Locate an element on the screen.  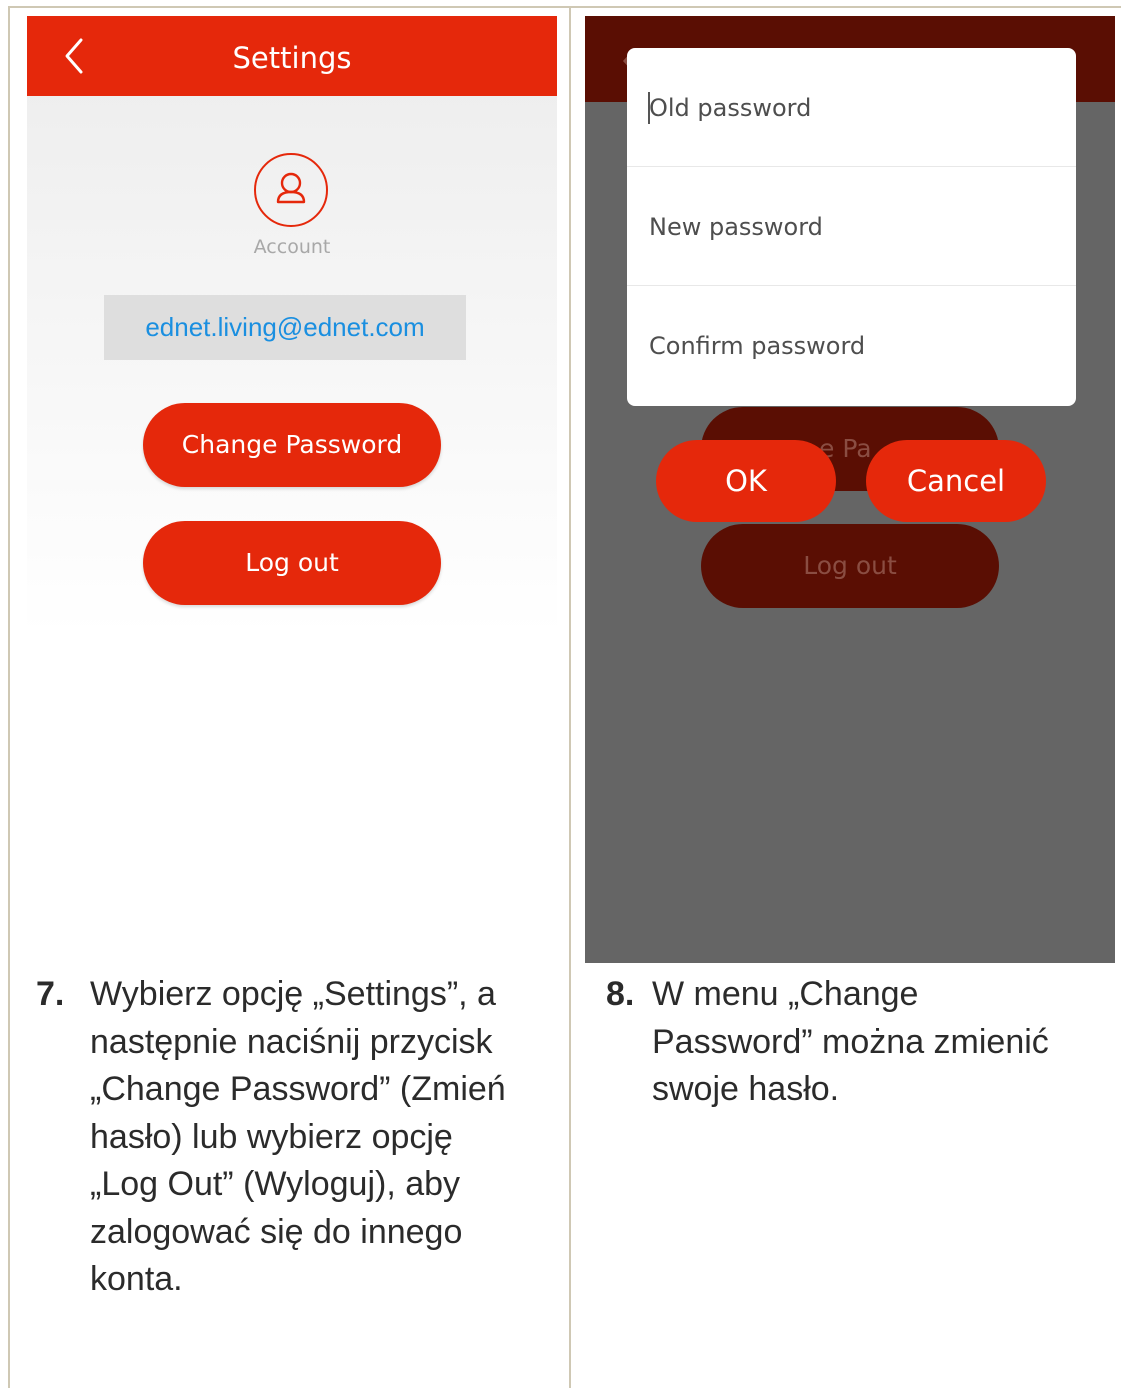
new-password-field: New password is located at coordinates (851, 226).